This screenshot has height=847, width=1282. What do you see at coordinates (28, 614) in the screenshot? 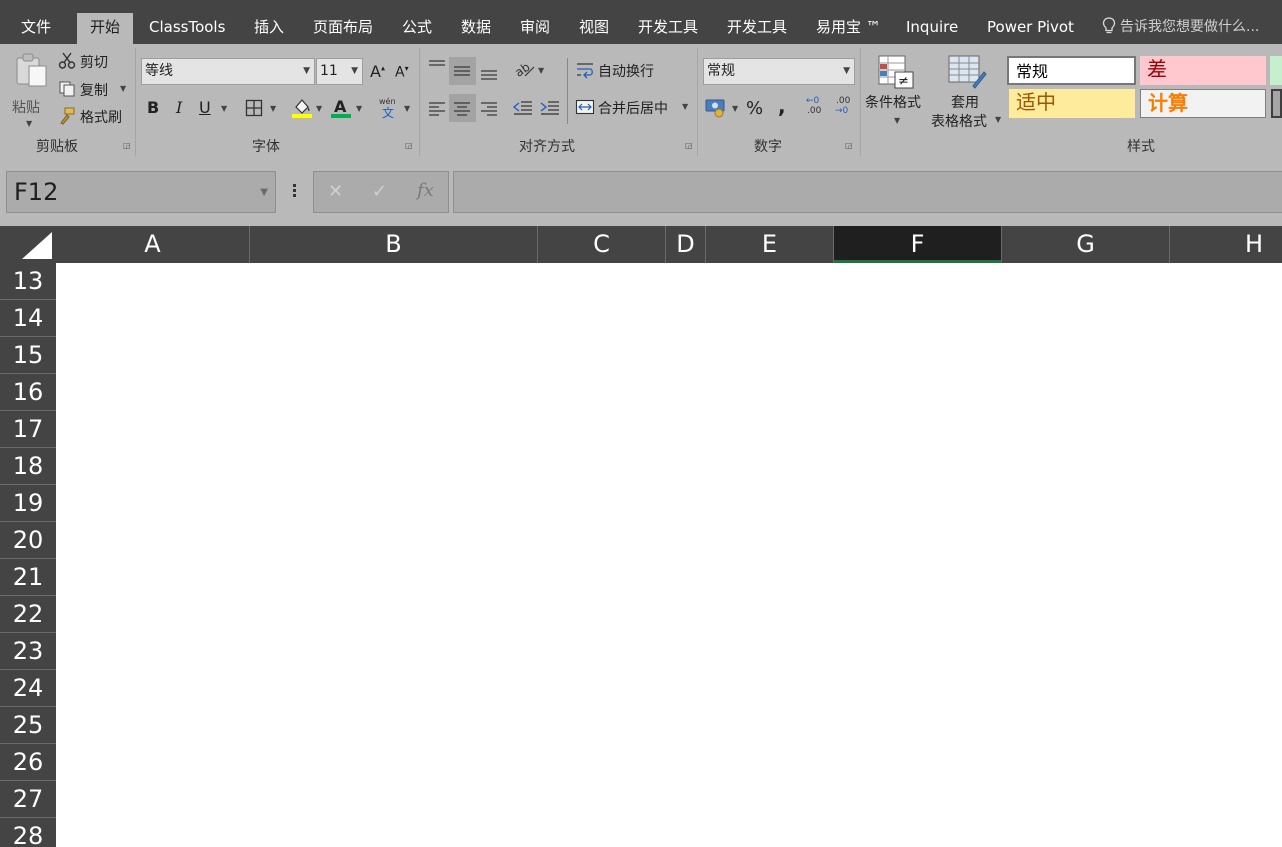
I see `row-header: 22` at bounding box center [28, 614].